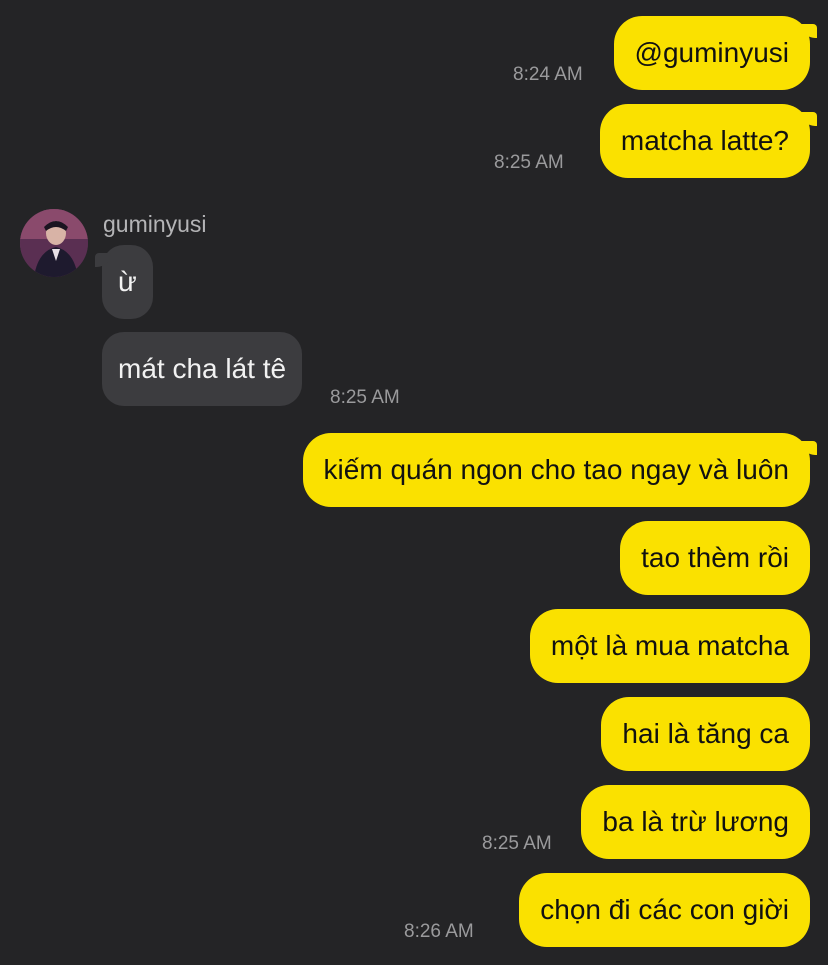 The height and width of the screenshot is (965, 828). What do you see at coordinates (708, 141) in the screenshot?
I see `outgoing-message: matcha latte?` at bounding box center [708, 141].